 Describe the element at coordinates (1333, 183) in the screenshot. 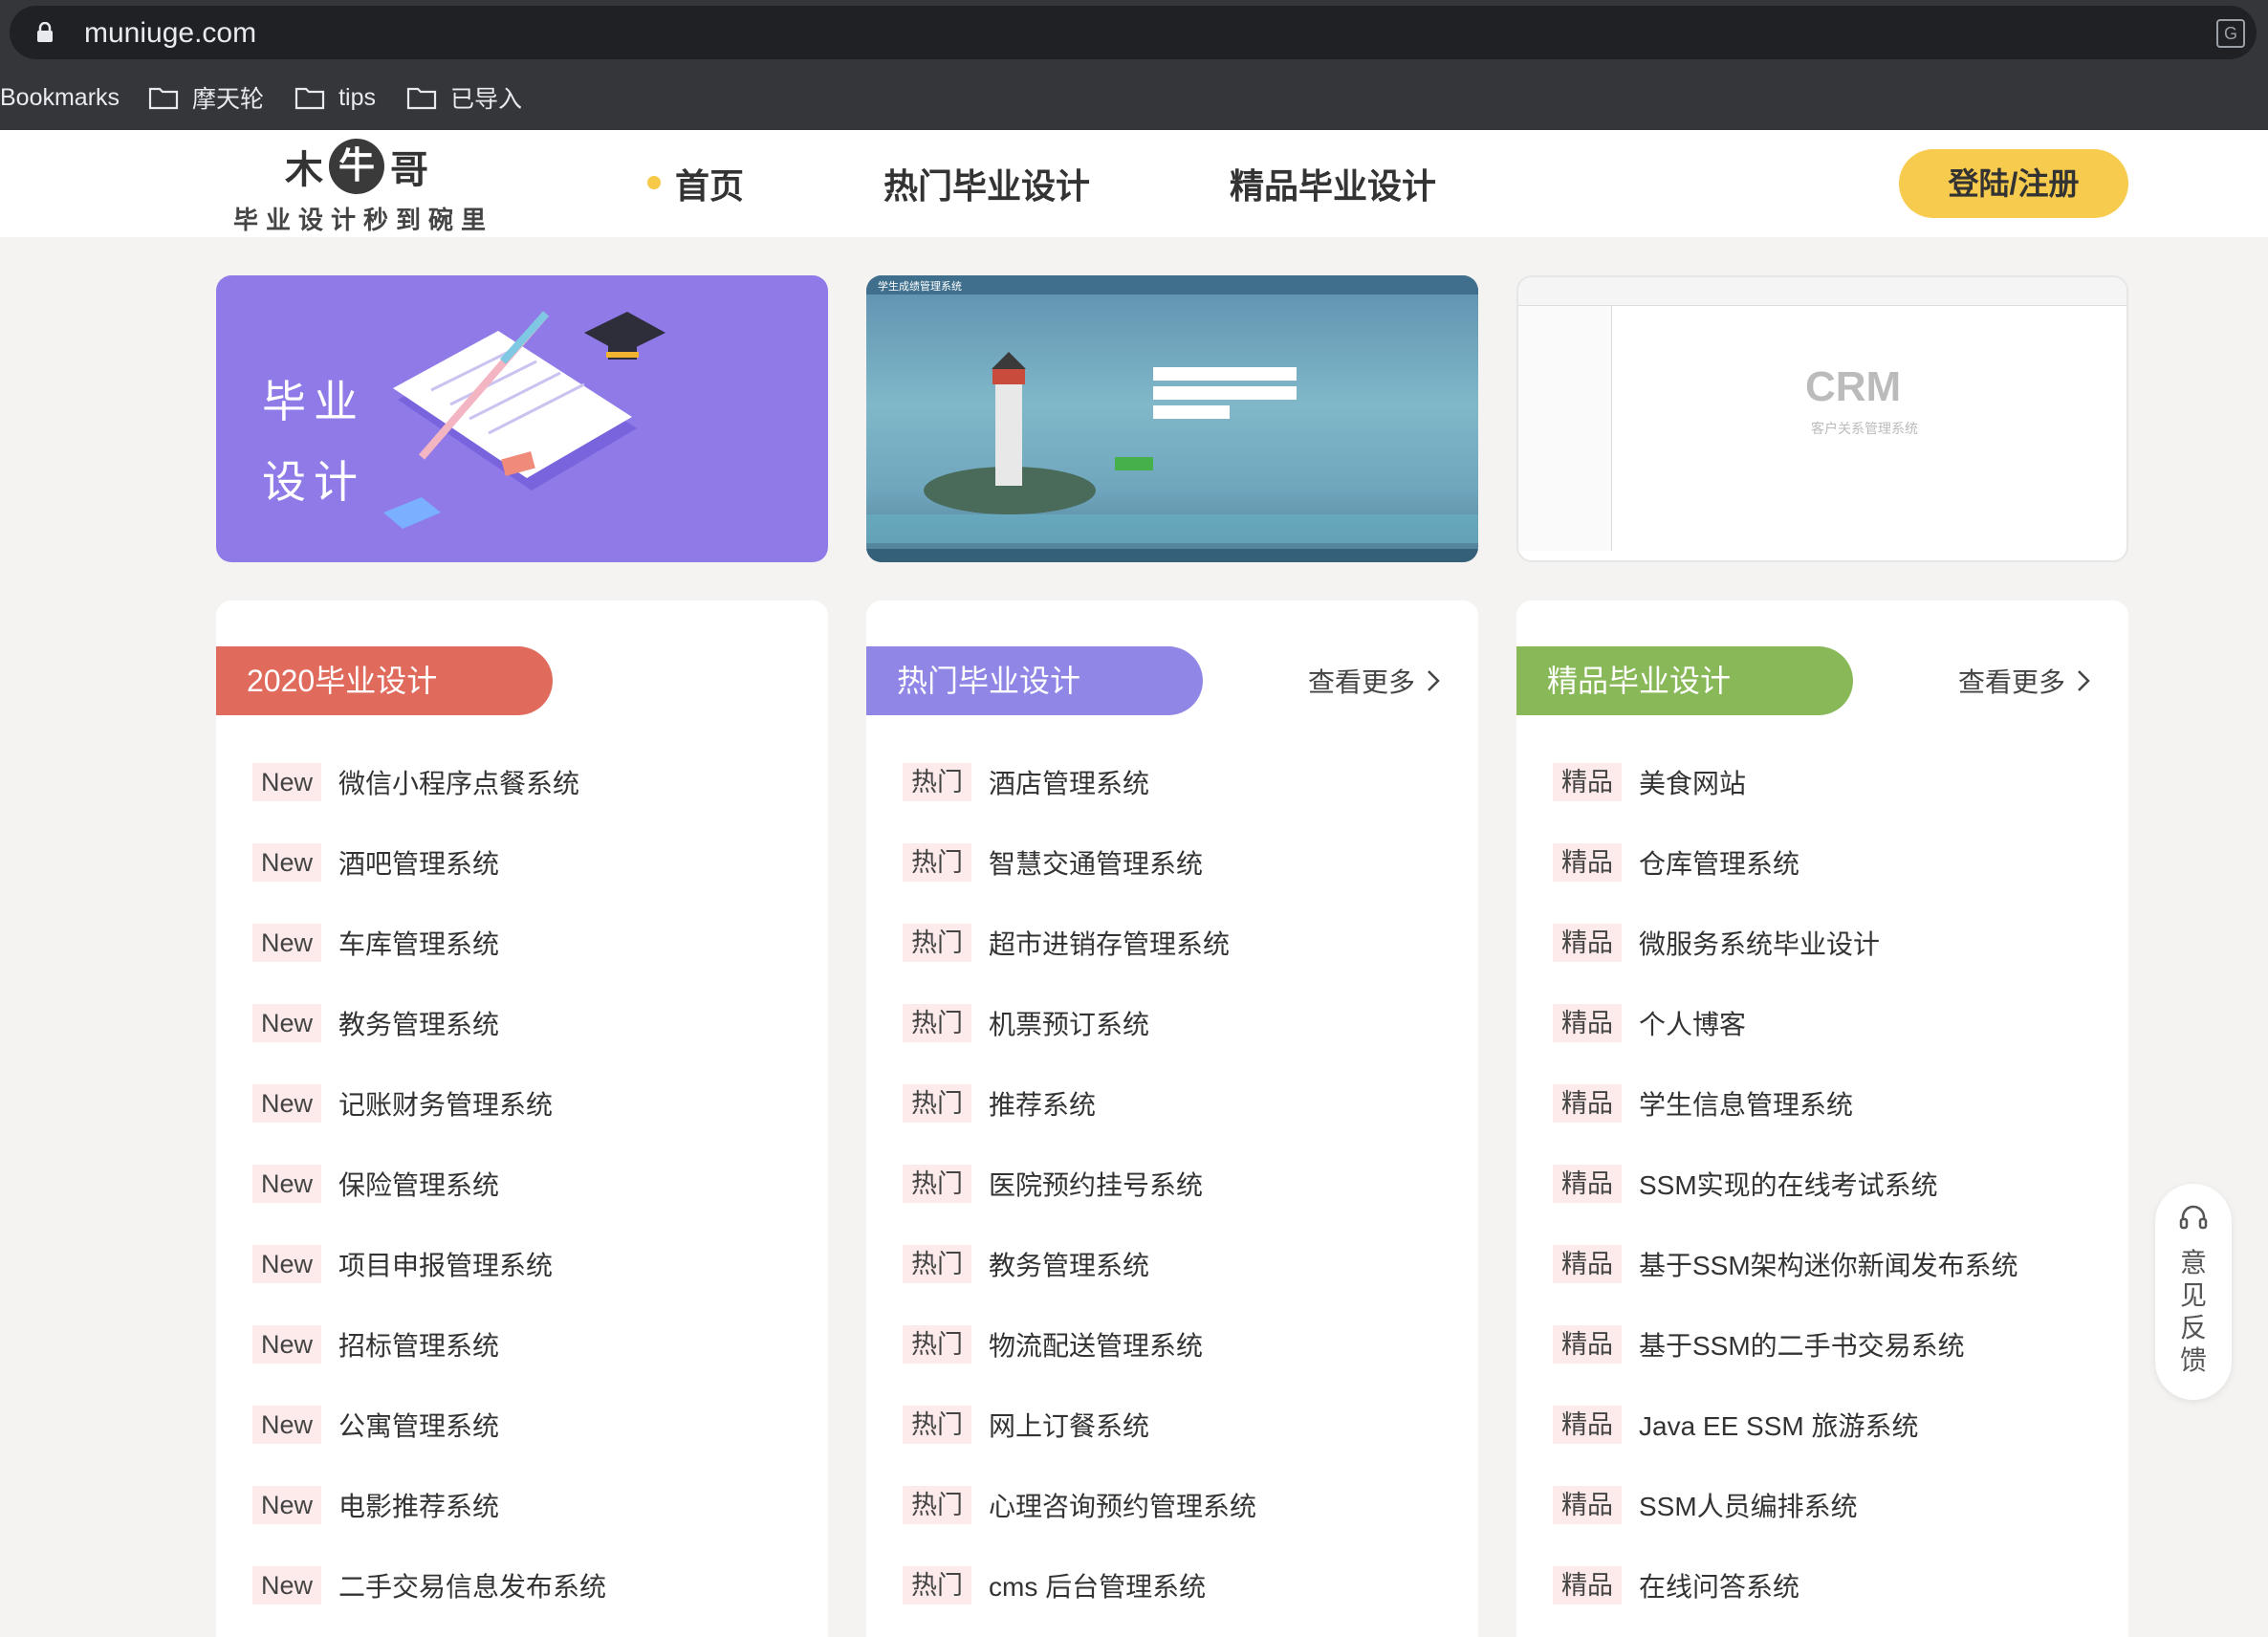

I see `nav-fine-designs: 精品毕业设计` at that location.